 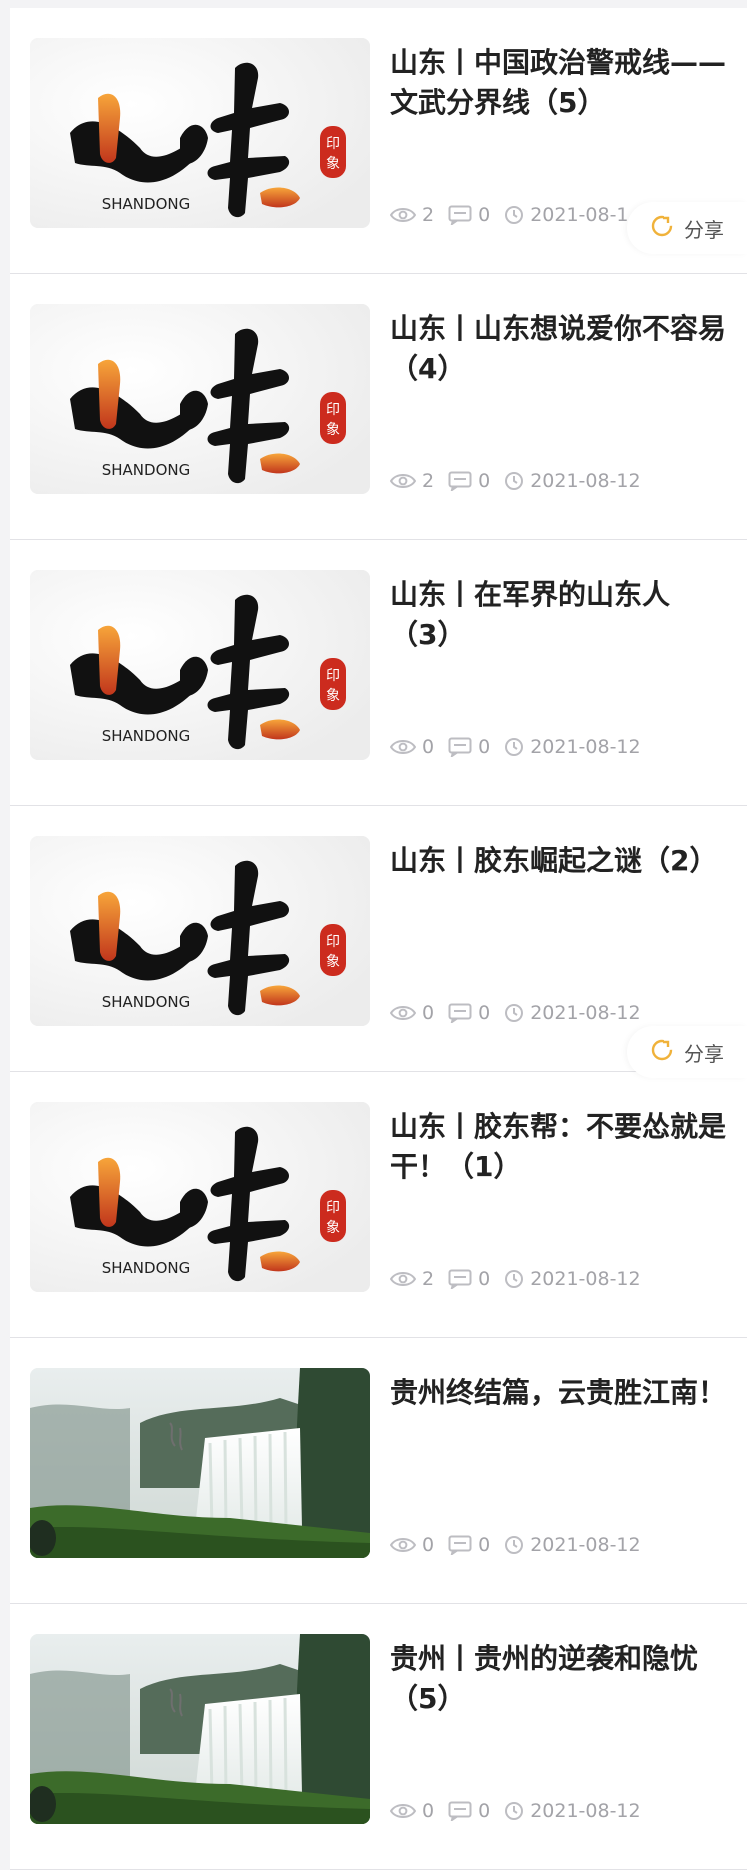 I want to click on article-title: 山东丨山东想说爱你不容易（4）, so click(x=560, y=349).